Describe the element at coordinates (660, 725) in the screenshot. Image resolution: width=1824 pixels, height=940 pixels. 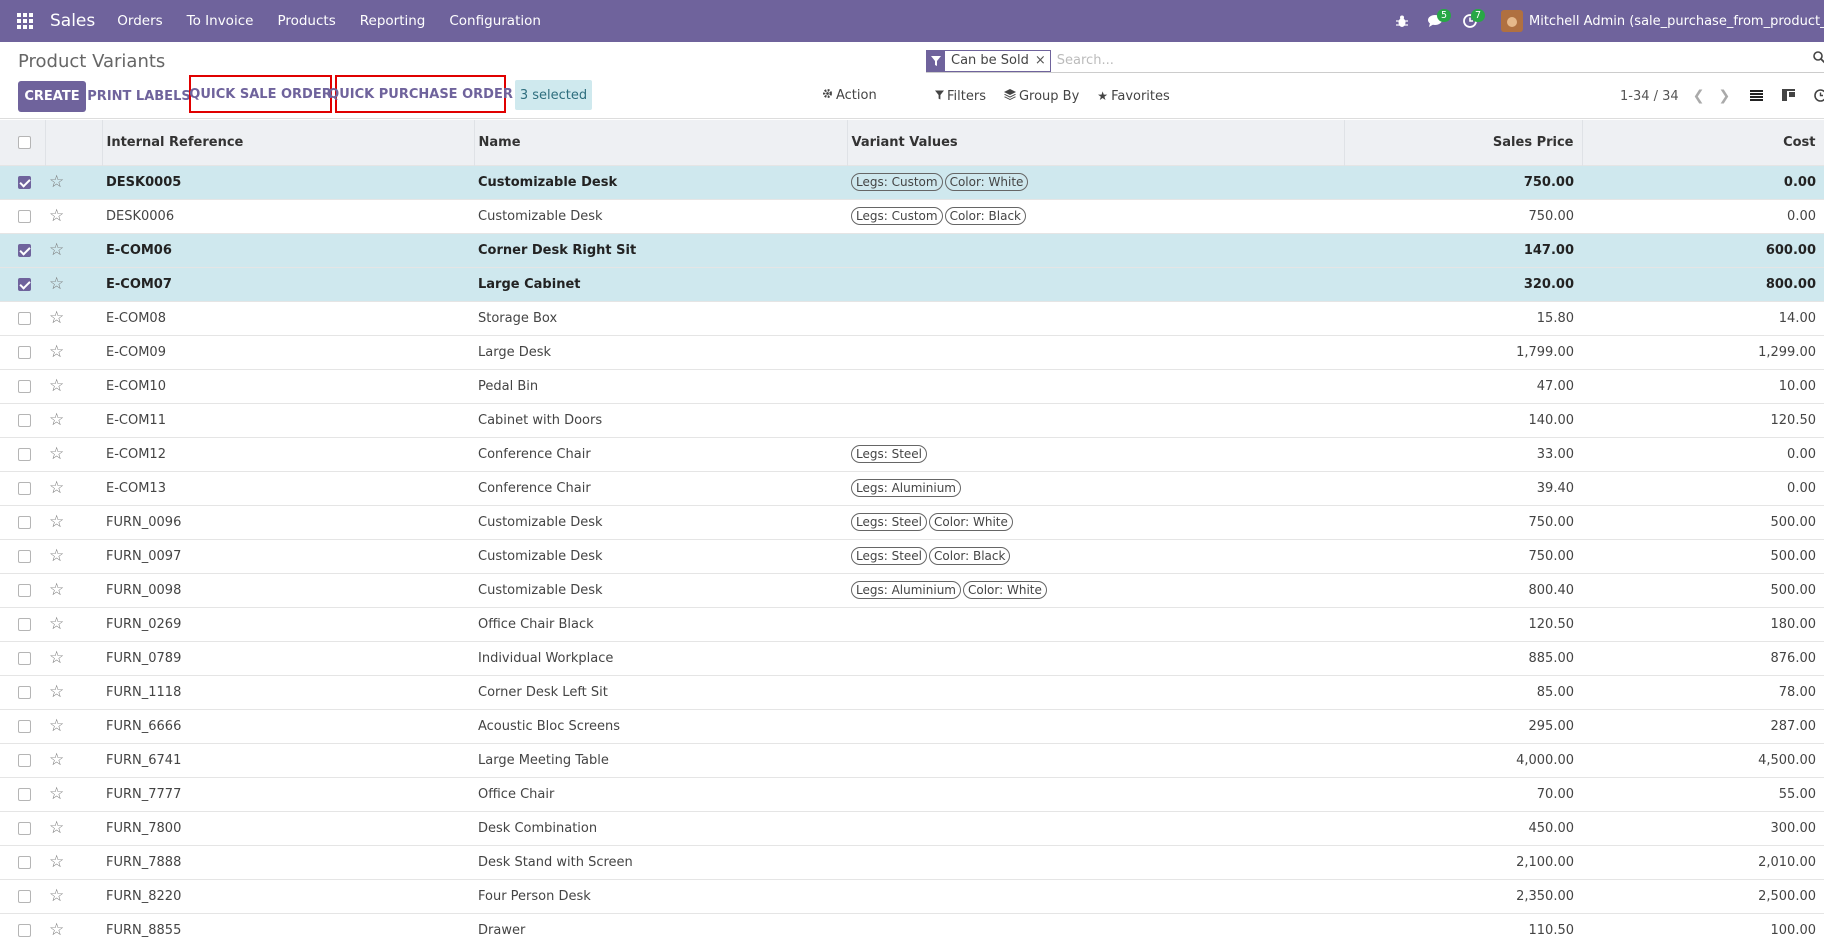
I see `cell-name: Acoustic Bloc Screens` at that location.